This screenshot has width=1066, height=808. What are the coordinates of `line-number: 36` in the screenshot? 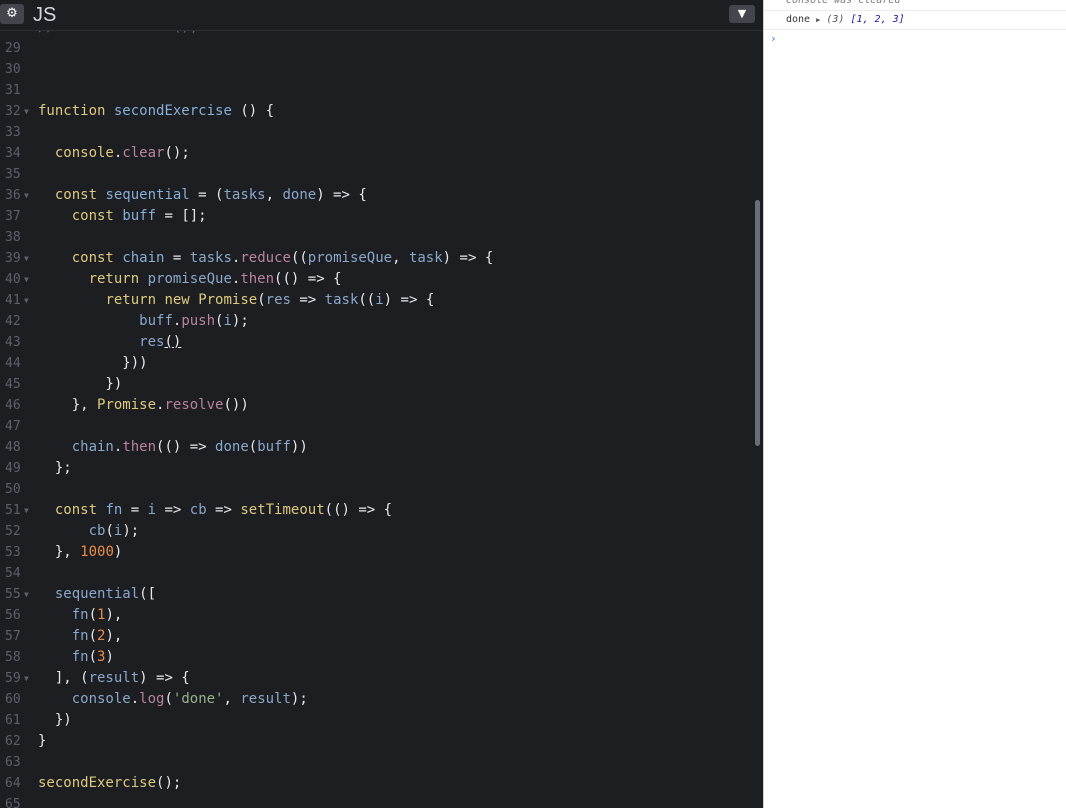 It's located at (13, 195).